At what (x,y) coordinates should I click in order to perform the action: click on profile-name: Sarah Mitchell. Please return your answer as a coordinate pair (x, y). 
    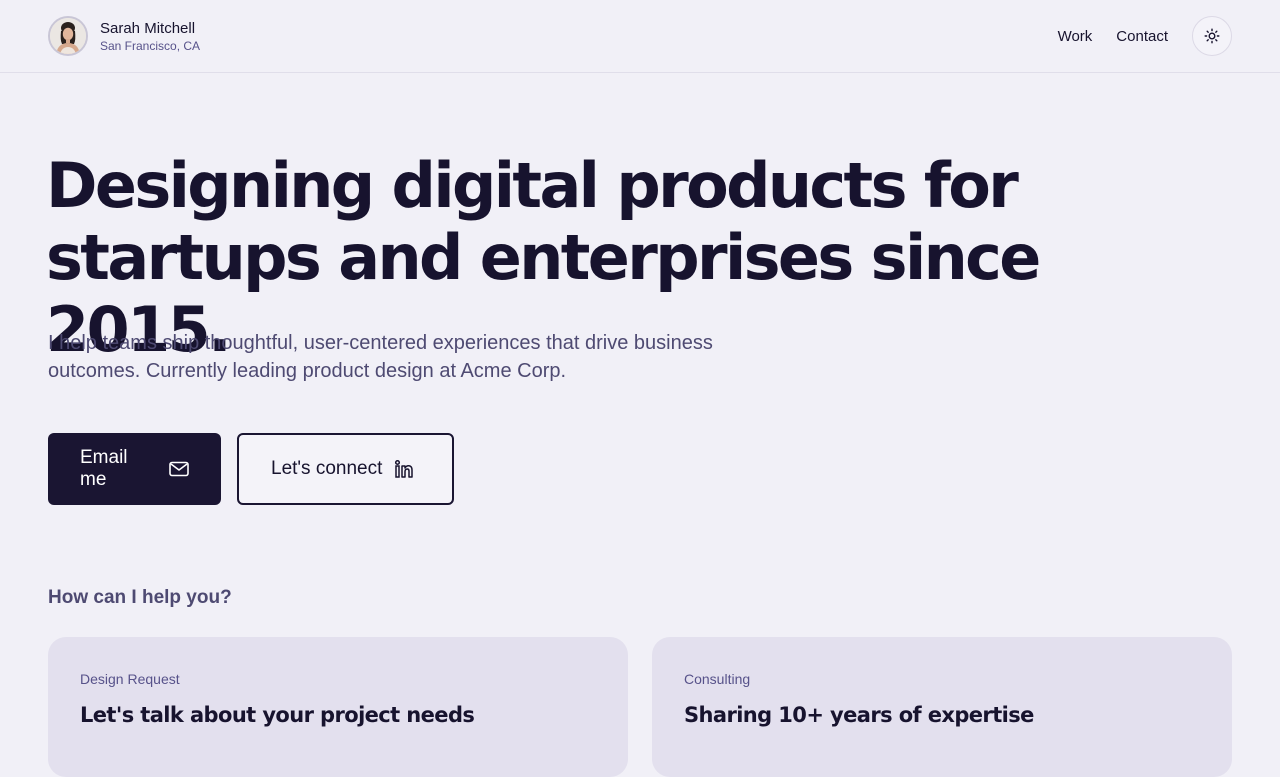
    Looking at the image, I should click on (148, 28).